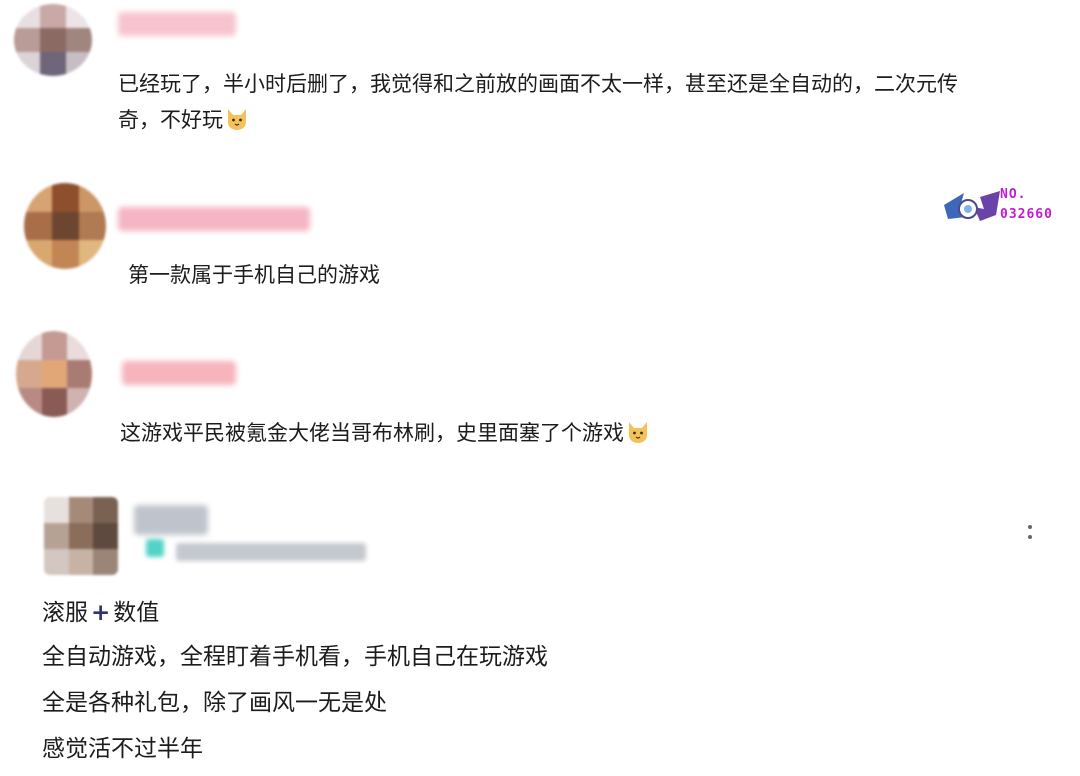 The height and width of the screenshot is (776, 1080). I want to click on comment-text-line: 奇，不好玩, so click(183, 120).